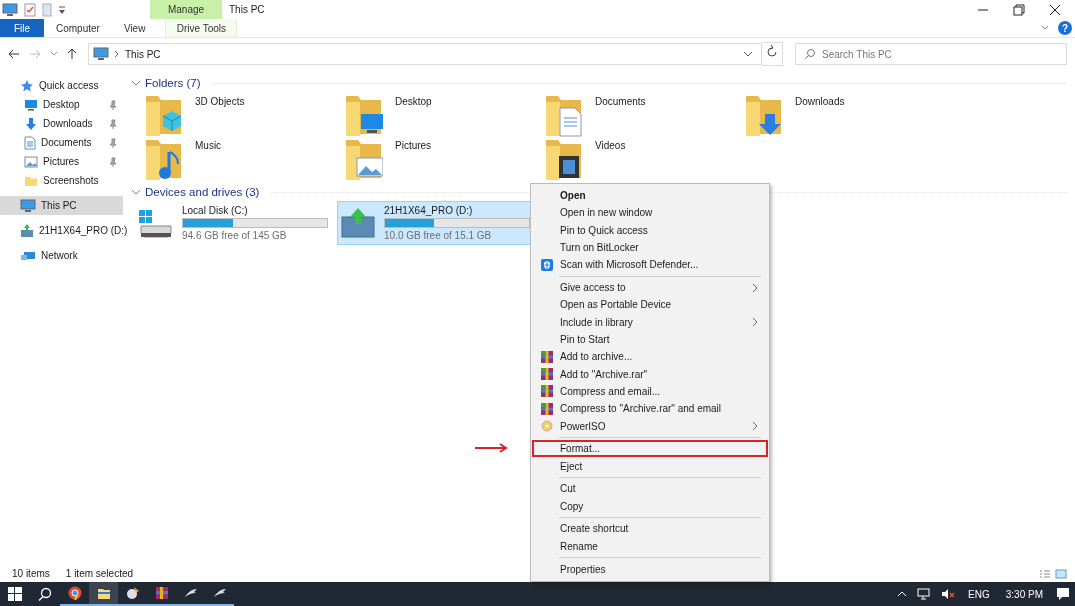 The height and width of the screenshot is (606, 1075). I want to click on free-space-label: 10.0 GB free of 15.1 GB, so click(438, 235).